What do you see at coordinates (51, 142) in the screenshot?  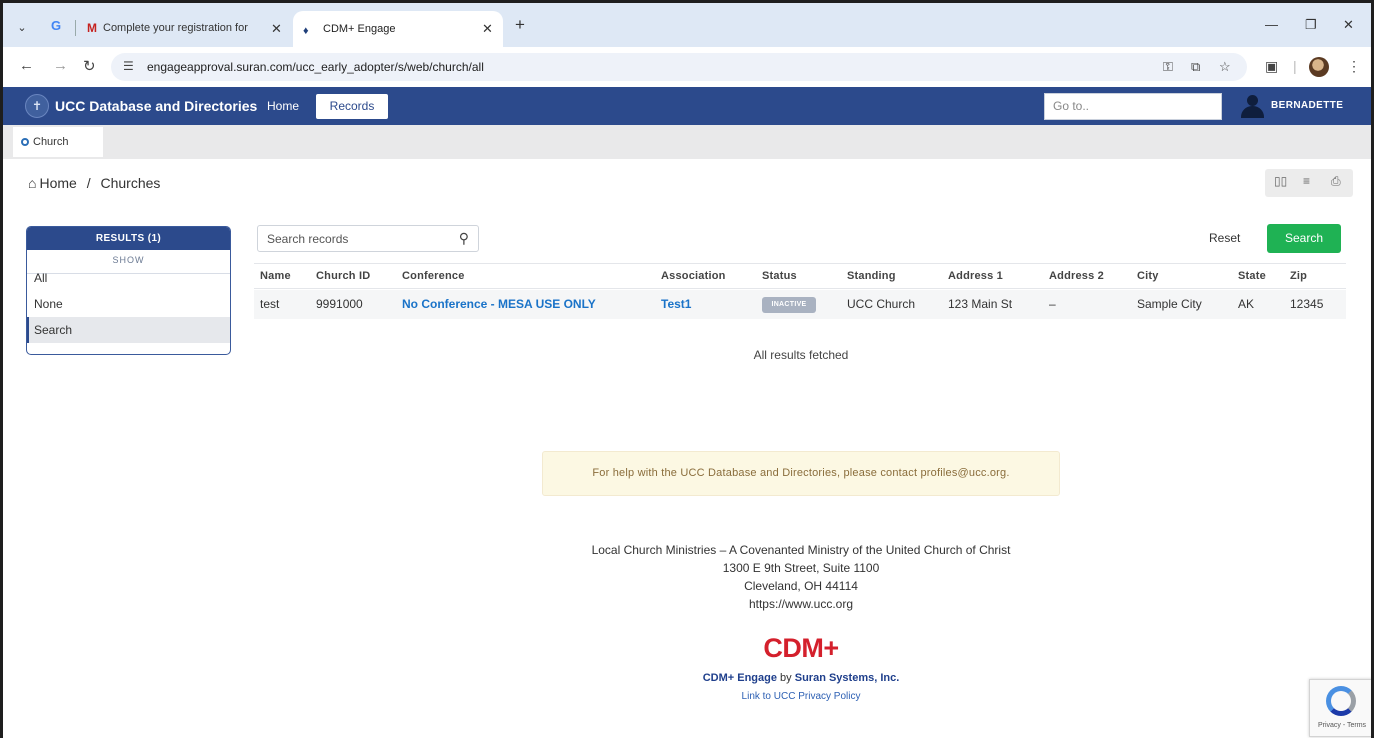 I see `tab-church-label: Church` at bounding box center [51, 142].